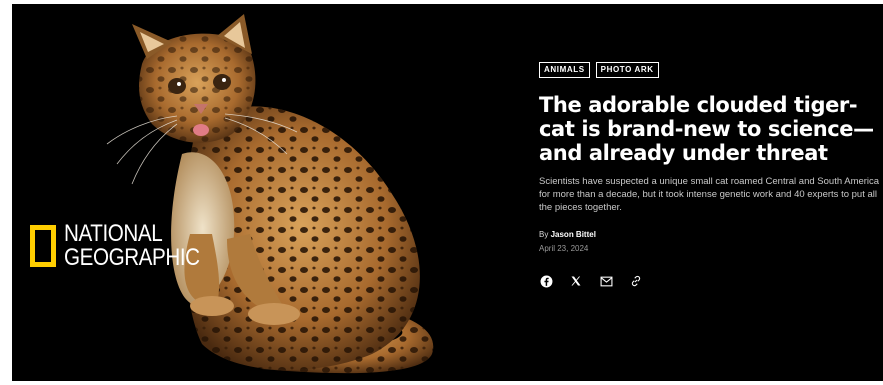 The height and width of the screenshot is (385, 883). What do you see at coordinates (709, 234) in the screenshot?
I see `byline: By Jason Bittel` at bounding box center [709, 234].